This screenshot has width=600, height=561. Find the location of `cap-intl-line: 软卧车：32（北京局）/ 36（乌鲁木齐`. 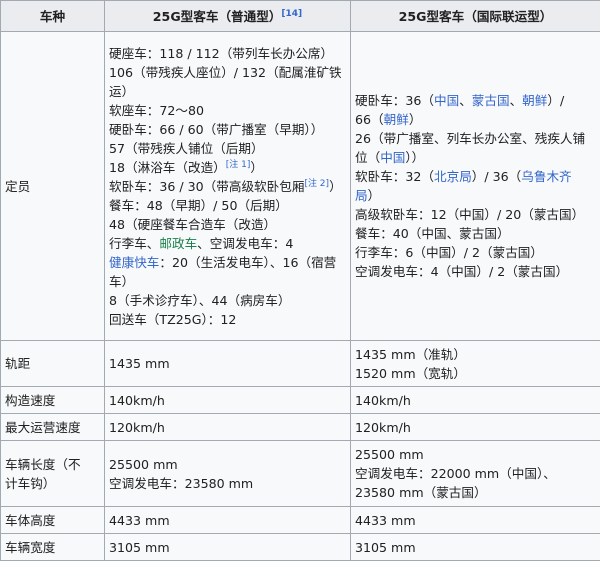

cap-intl-line: 软卧车：32（北京局）/ 36（乌鲁木齐 is located at coordinates (475, 176).